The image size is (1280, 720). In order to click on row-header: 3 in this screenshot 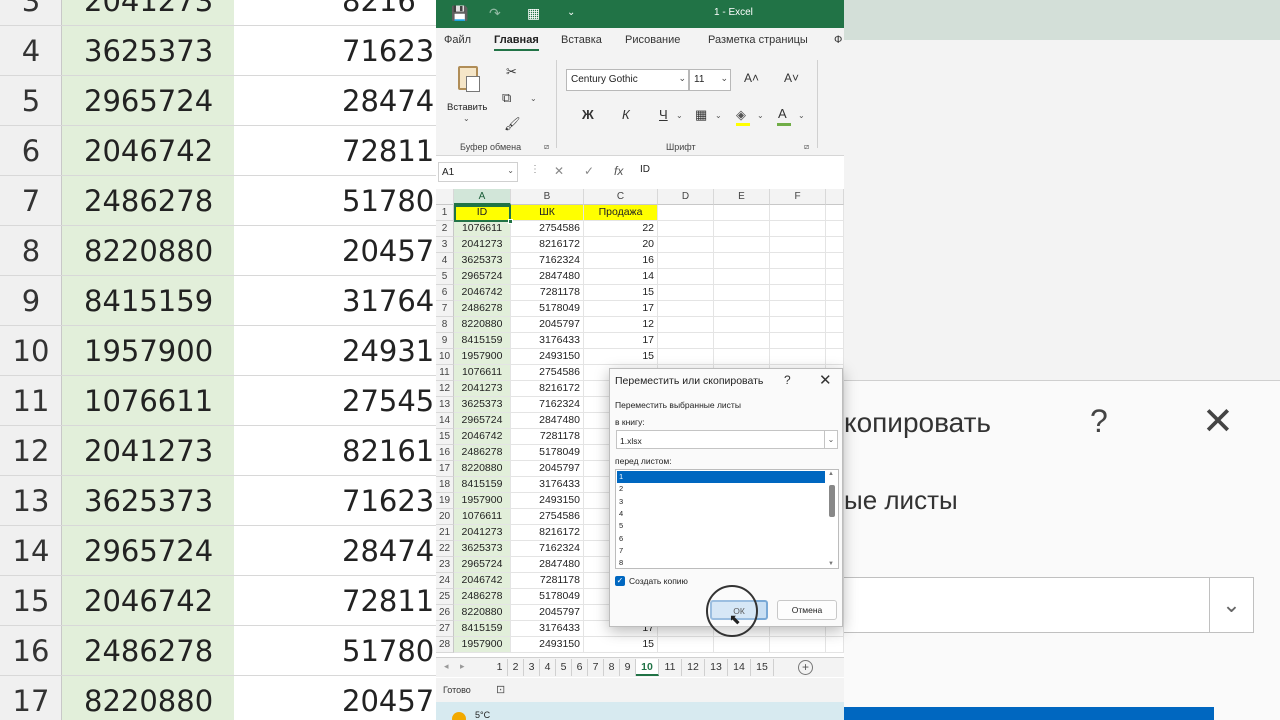, I will do `click(445, 245)`.